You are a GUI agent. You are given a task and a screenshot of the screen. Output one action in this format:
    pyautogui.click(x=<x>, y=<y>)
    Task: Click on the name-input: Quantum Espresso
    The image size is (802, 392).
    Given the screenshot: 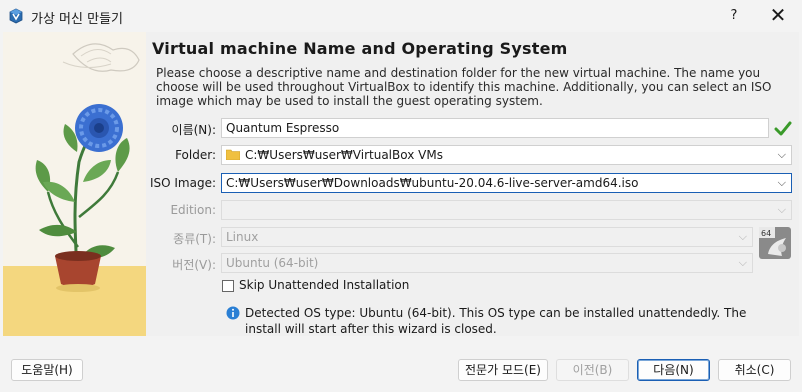 What is the action you would take?
    pyautogui.click(x=495, y=128)
    